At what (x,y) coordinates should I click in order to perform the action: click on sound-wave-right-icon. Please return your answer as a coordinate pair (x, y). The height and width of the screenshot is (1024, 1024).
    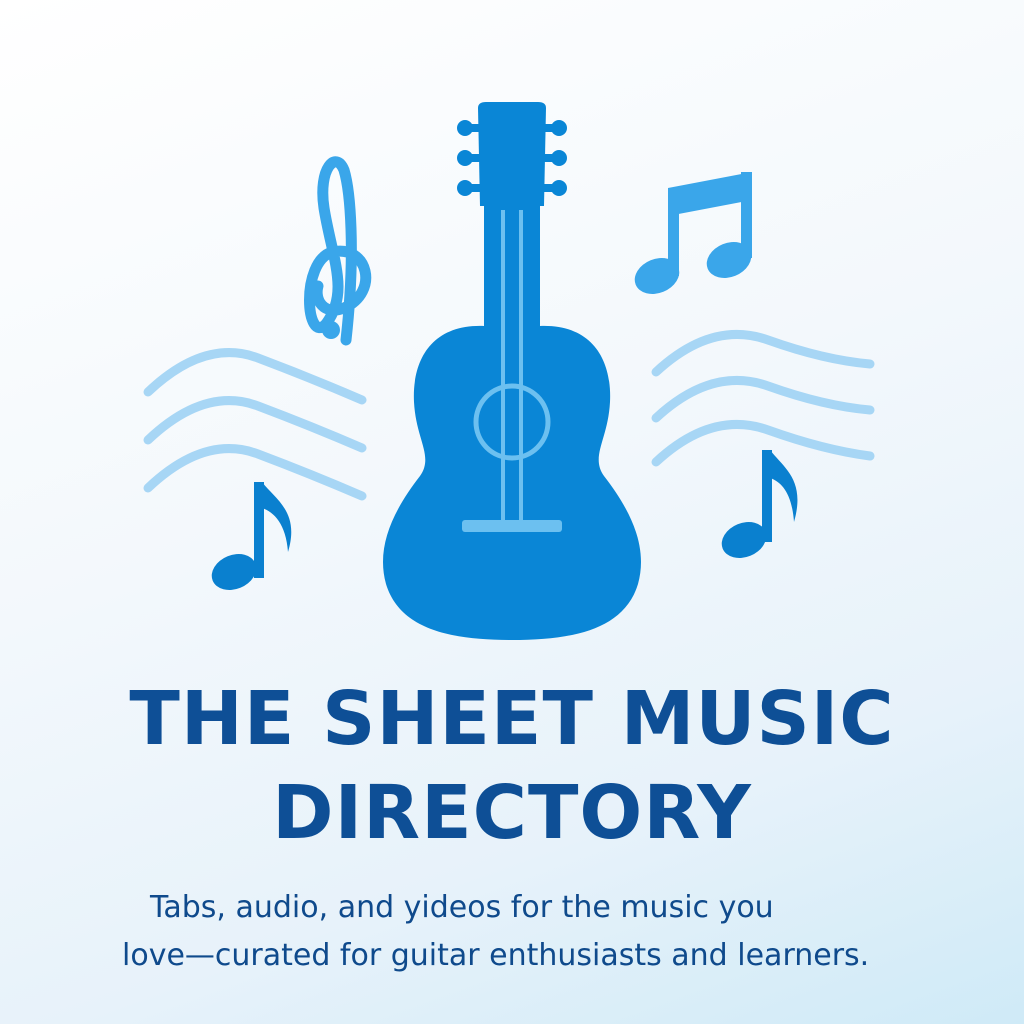
    Looking at the image, I should click on (763, 398).